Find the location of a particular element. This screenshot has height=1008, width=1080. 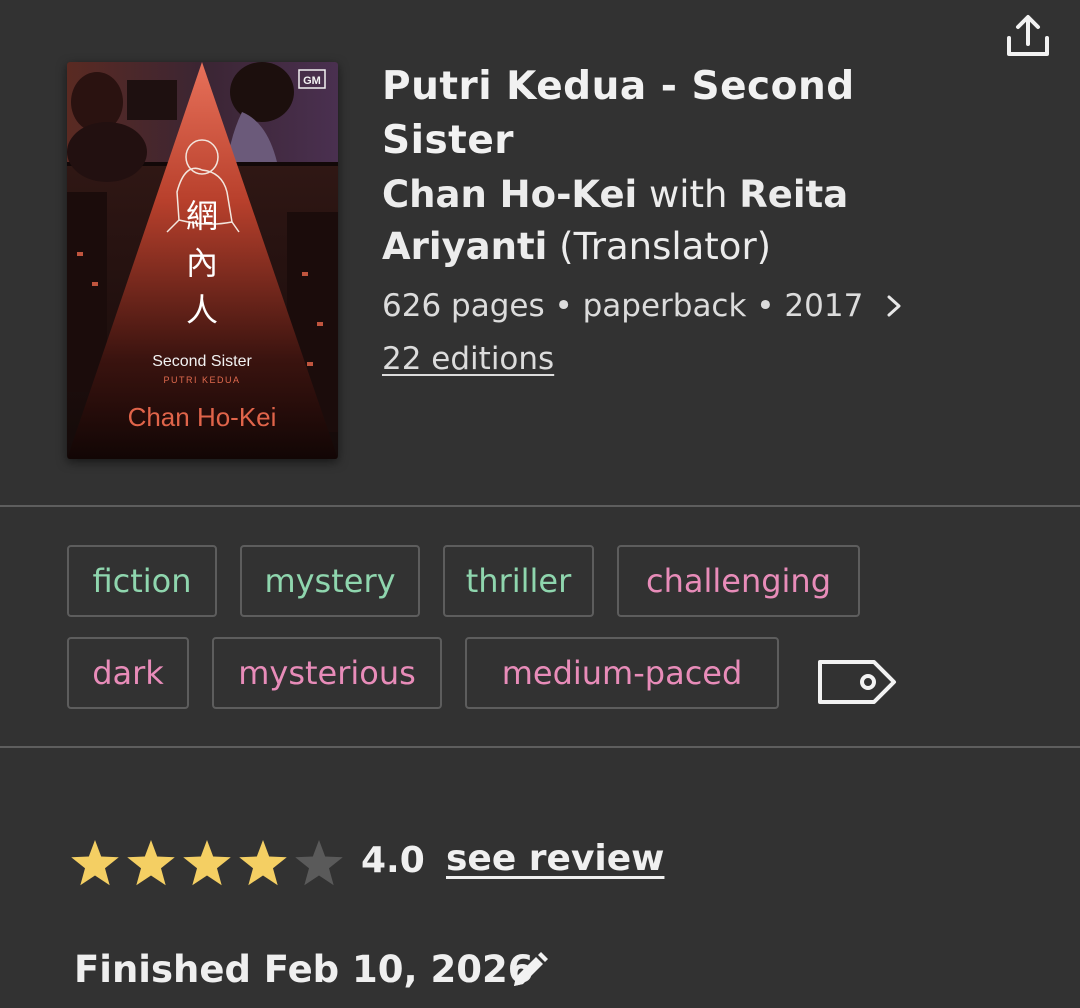

pencil-icon is located at coordinates (529, 971).